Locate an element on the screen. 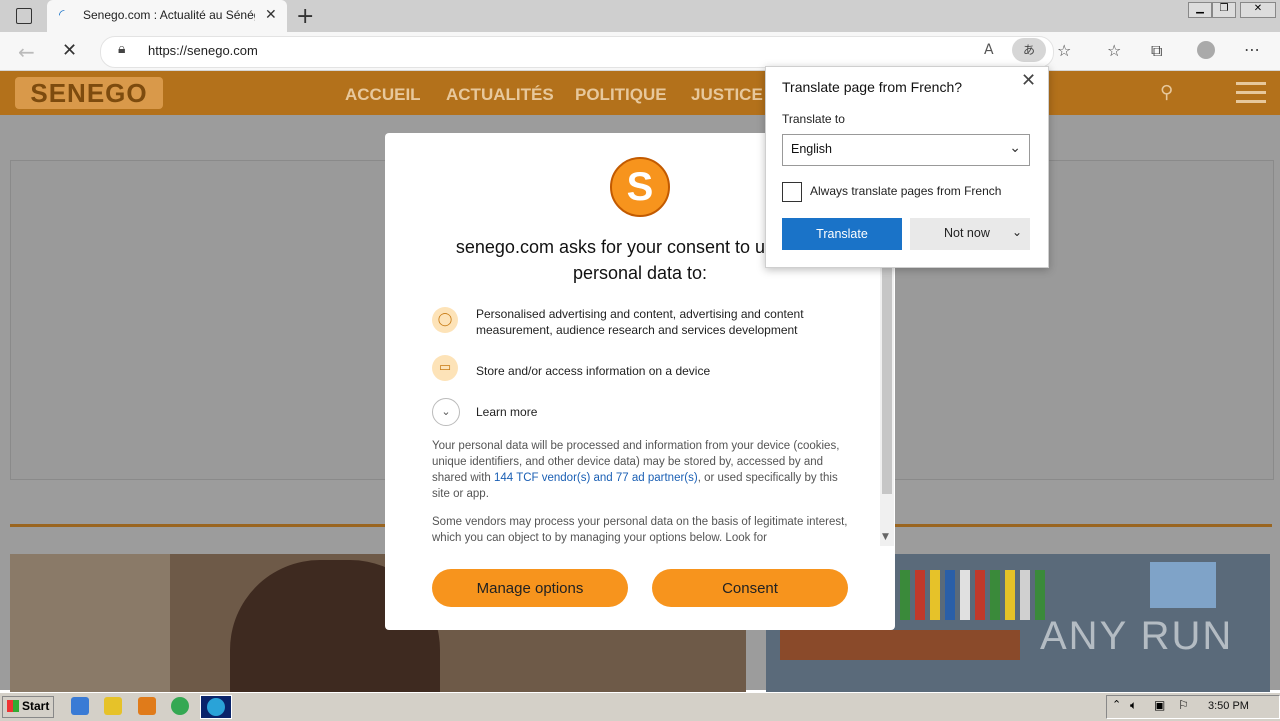  taskbar is located at coordinates (640, 706).